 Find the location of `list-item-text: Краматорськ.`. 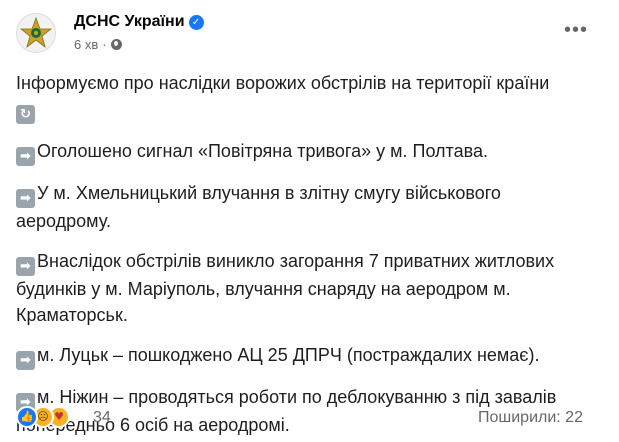

list-item-text: Краматорськ. is located at coordinates (72, 315).